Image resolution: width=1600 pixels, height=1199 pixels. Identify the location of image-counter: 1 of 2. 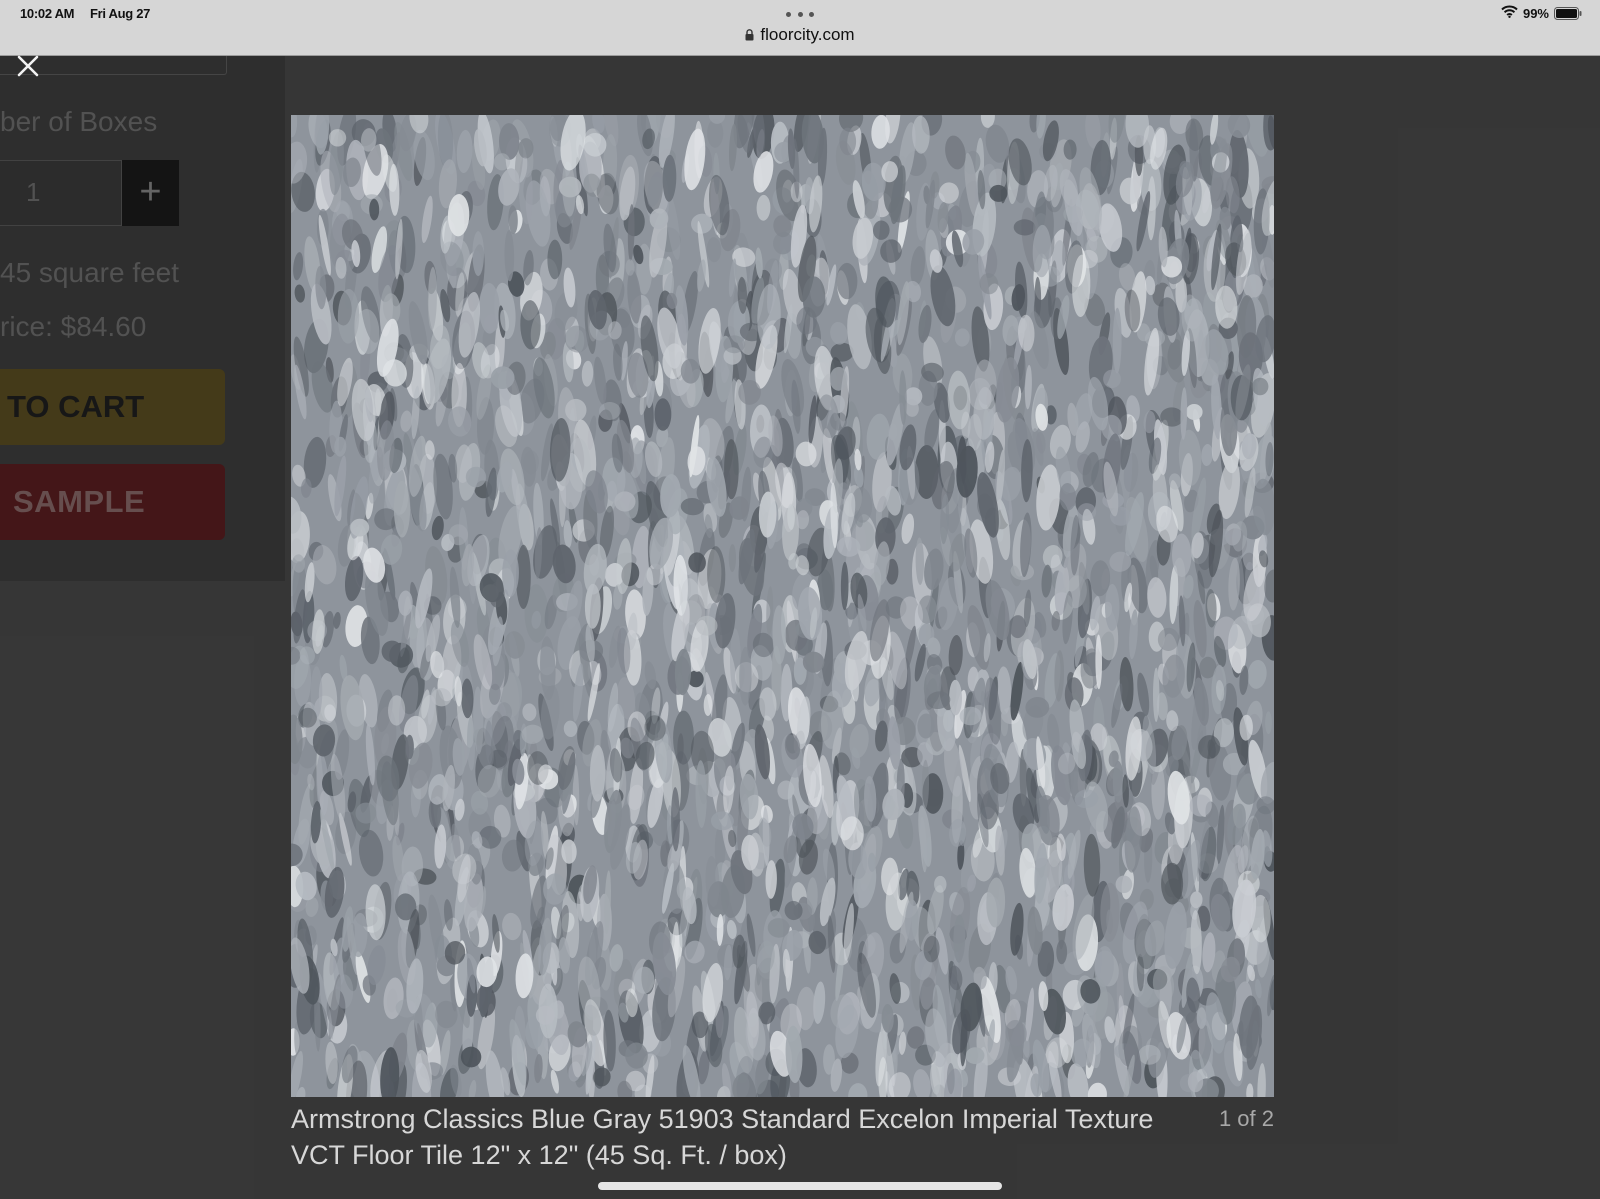
(1246, 1118).